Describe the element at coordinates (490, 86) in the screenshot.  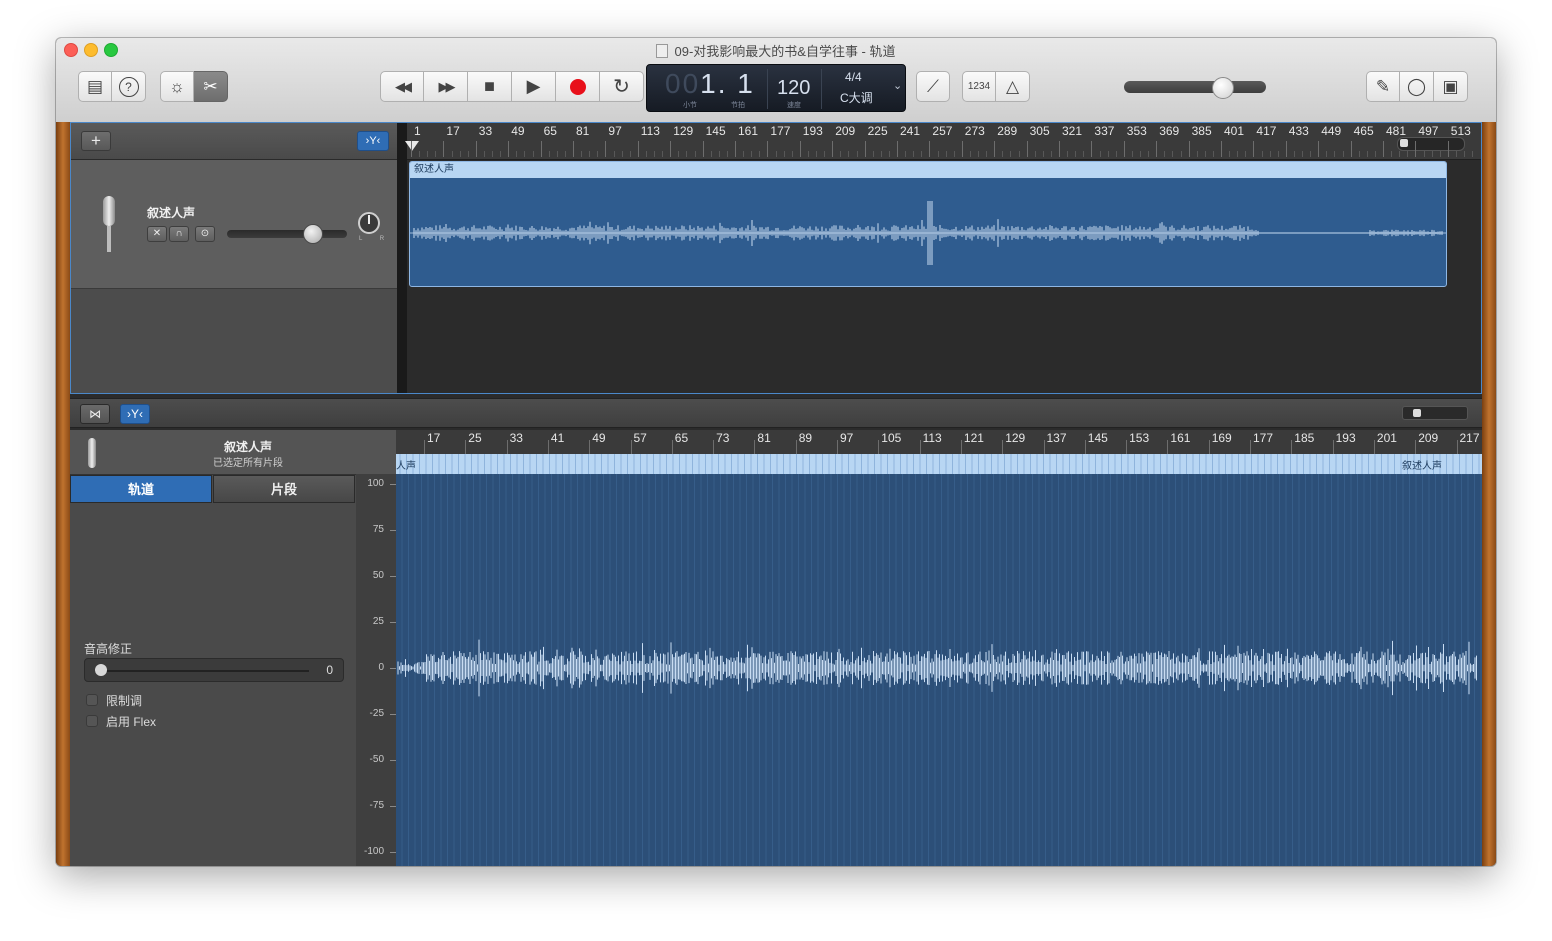
I see `stop-button: ■` at that location.